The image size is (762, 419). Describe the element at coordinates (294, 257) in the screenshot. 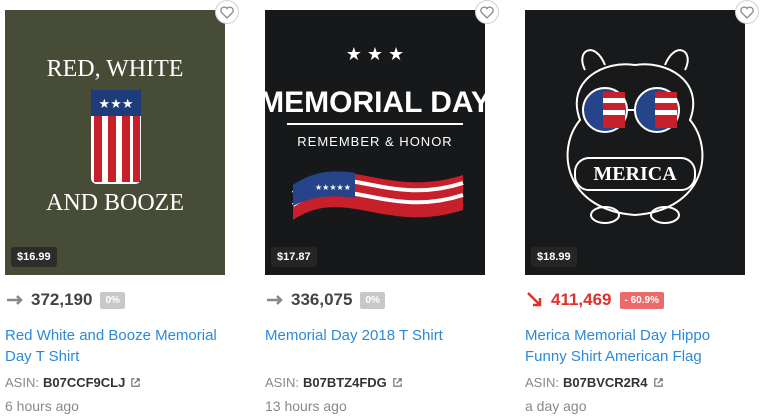

I see `price-tag: $17.87` at that location.